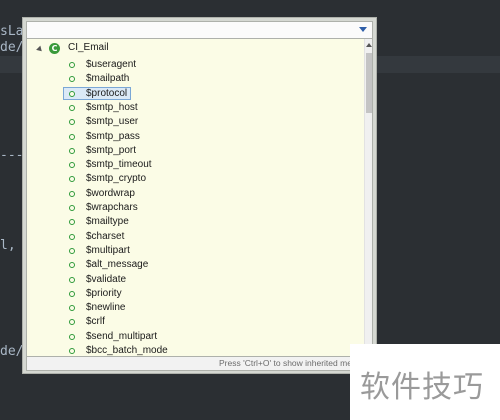 This screenshot has height=420, width=500. Describe the element at coordinates (122, 336) in the screenshot. I see `field-label: $send_multipart` at that location.